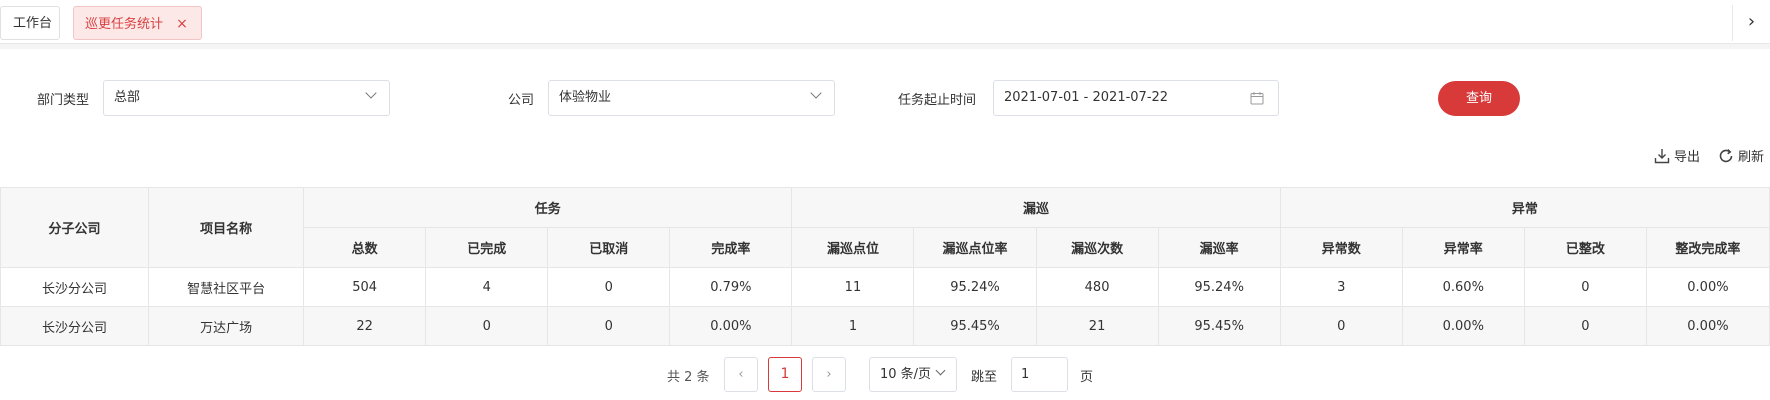 The width and height of the screenshot is (1770, 400). Describe the element at coordinates (124, 24) in the screenshot. I see `tab-patrol-task-stats-label: 巡更任务统计` at that location.